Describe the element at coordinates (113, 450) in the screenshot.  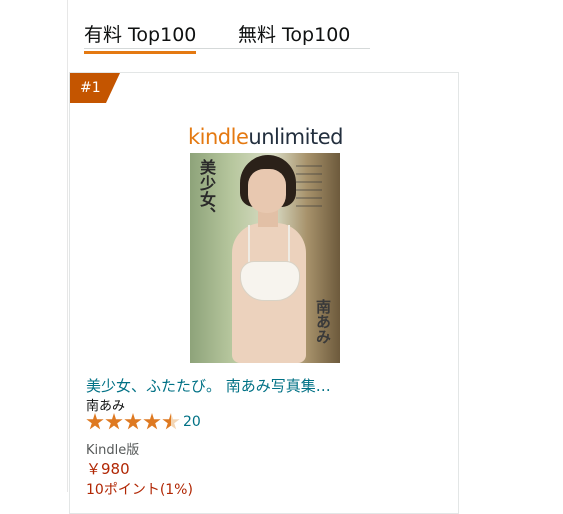
I see `format-label: Kindle版` at that location.